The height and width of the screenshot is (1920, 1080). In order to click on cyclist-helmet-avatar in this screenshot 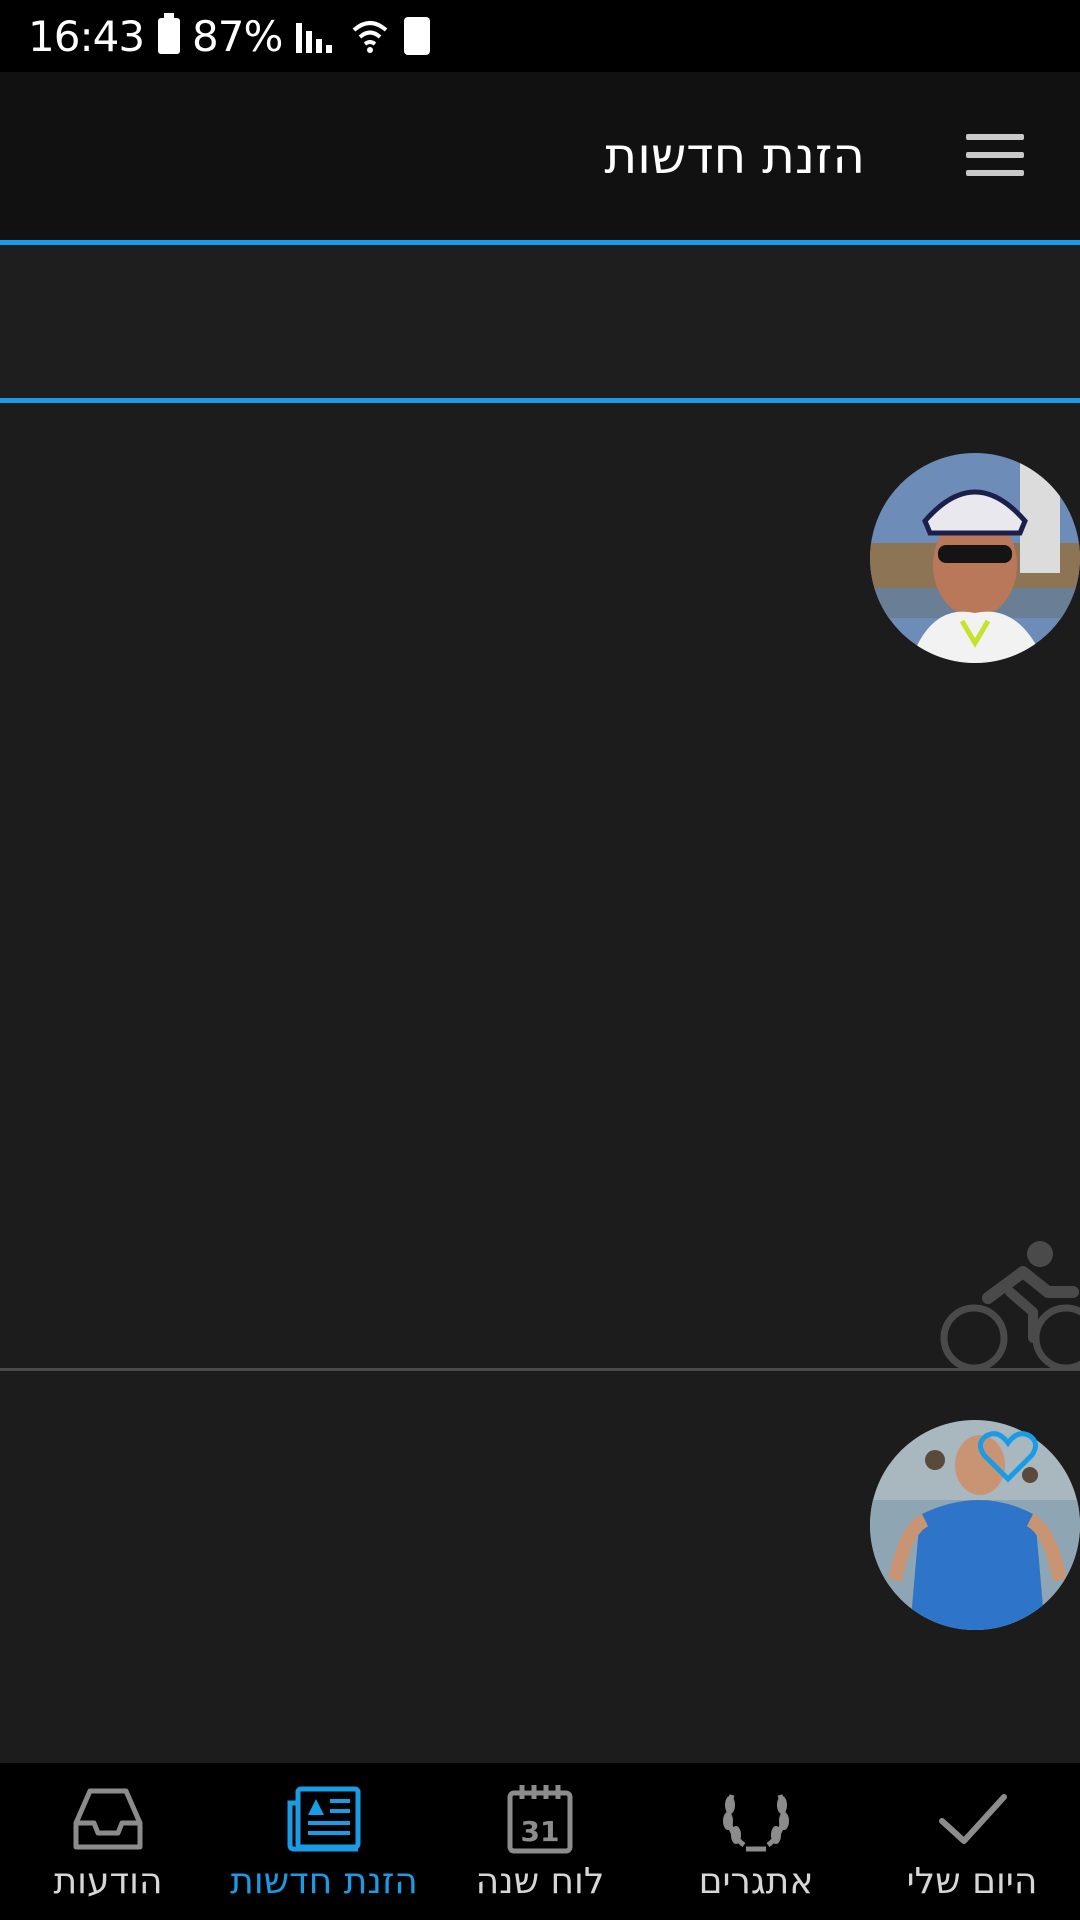, I will do `click(975, 558)`.